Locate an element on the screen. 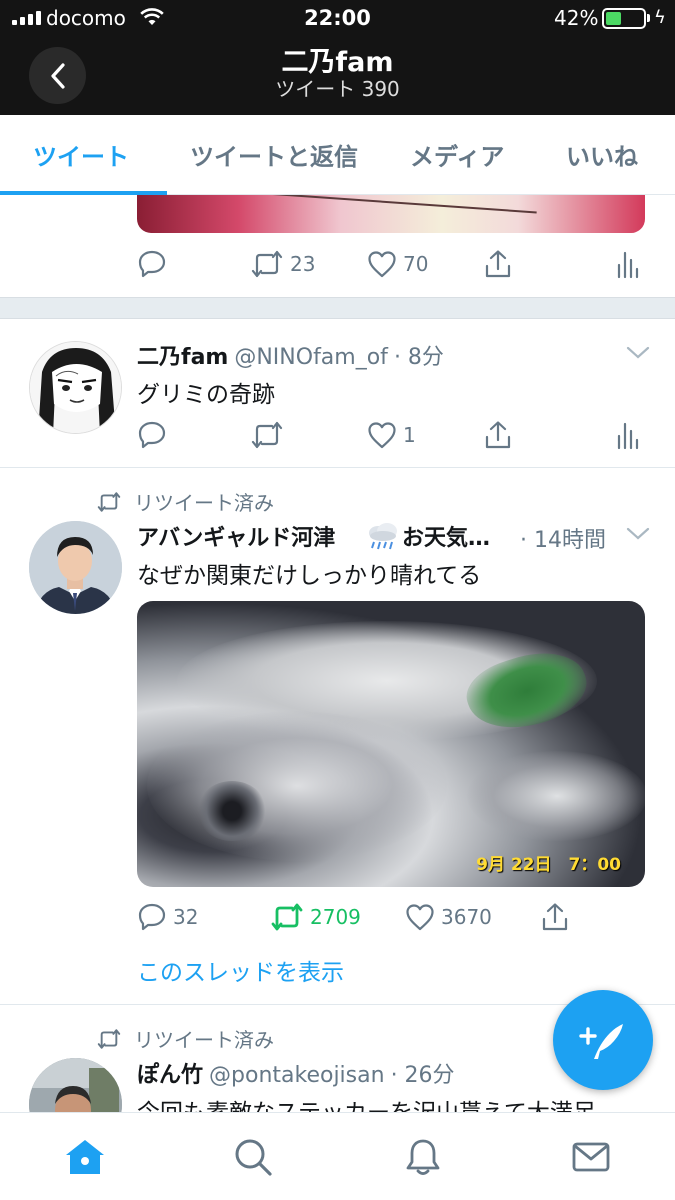 This screenshot has width=675, height=1200. retweet-button: 2709 is located at coordinates (315, 917).